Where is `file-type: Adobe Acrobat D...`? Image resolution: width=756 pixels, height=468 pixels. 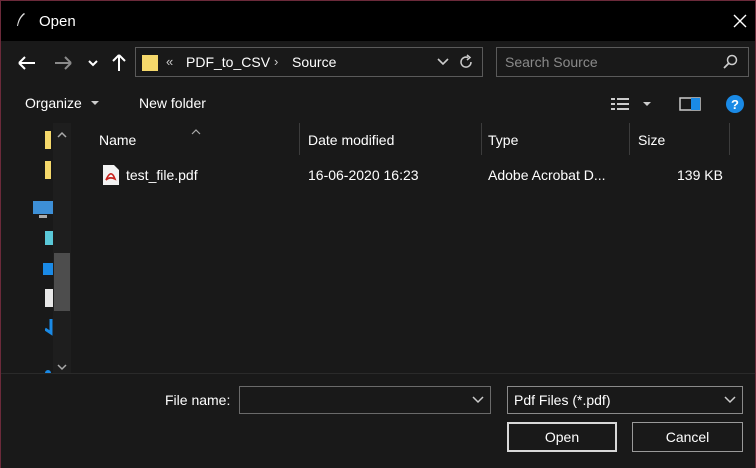 file-type: Adobe Acrobat D... is located at coordinates (547, 175).